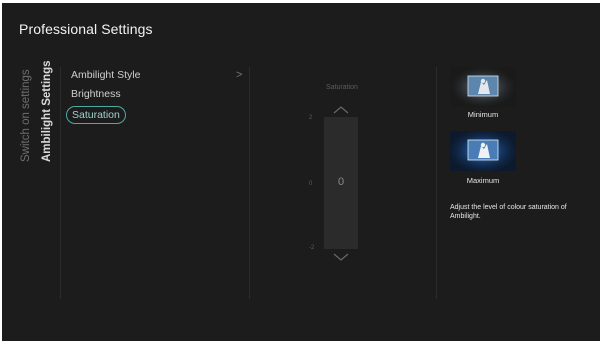 Image resolution: width=602 pixels, height=345 pixels. I want to click on slider-value: 0, so click(341, 182).